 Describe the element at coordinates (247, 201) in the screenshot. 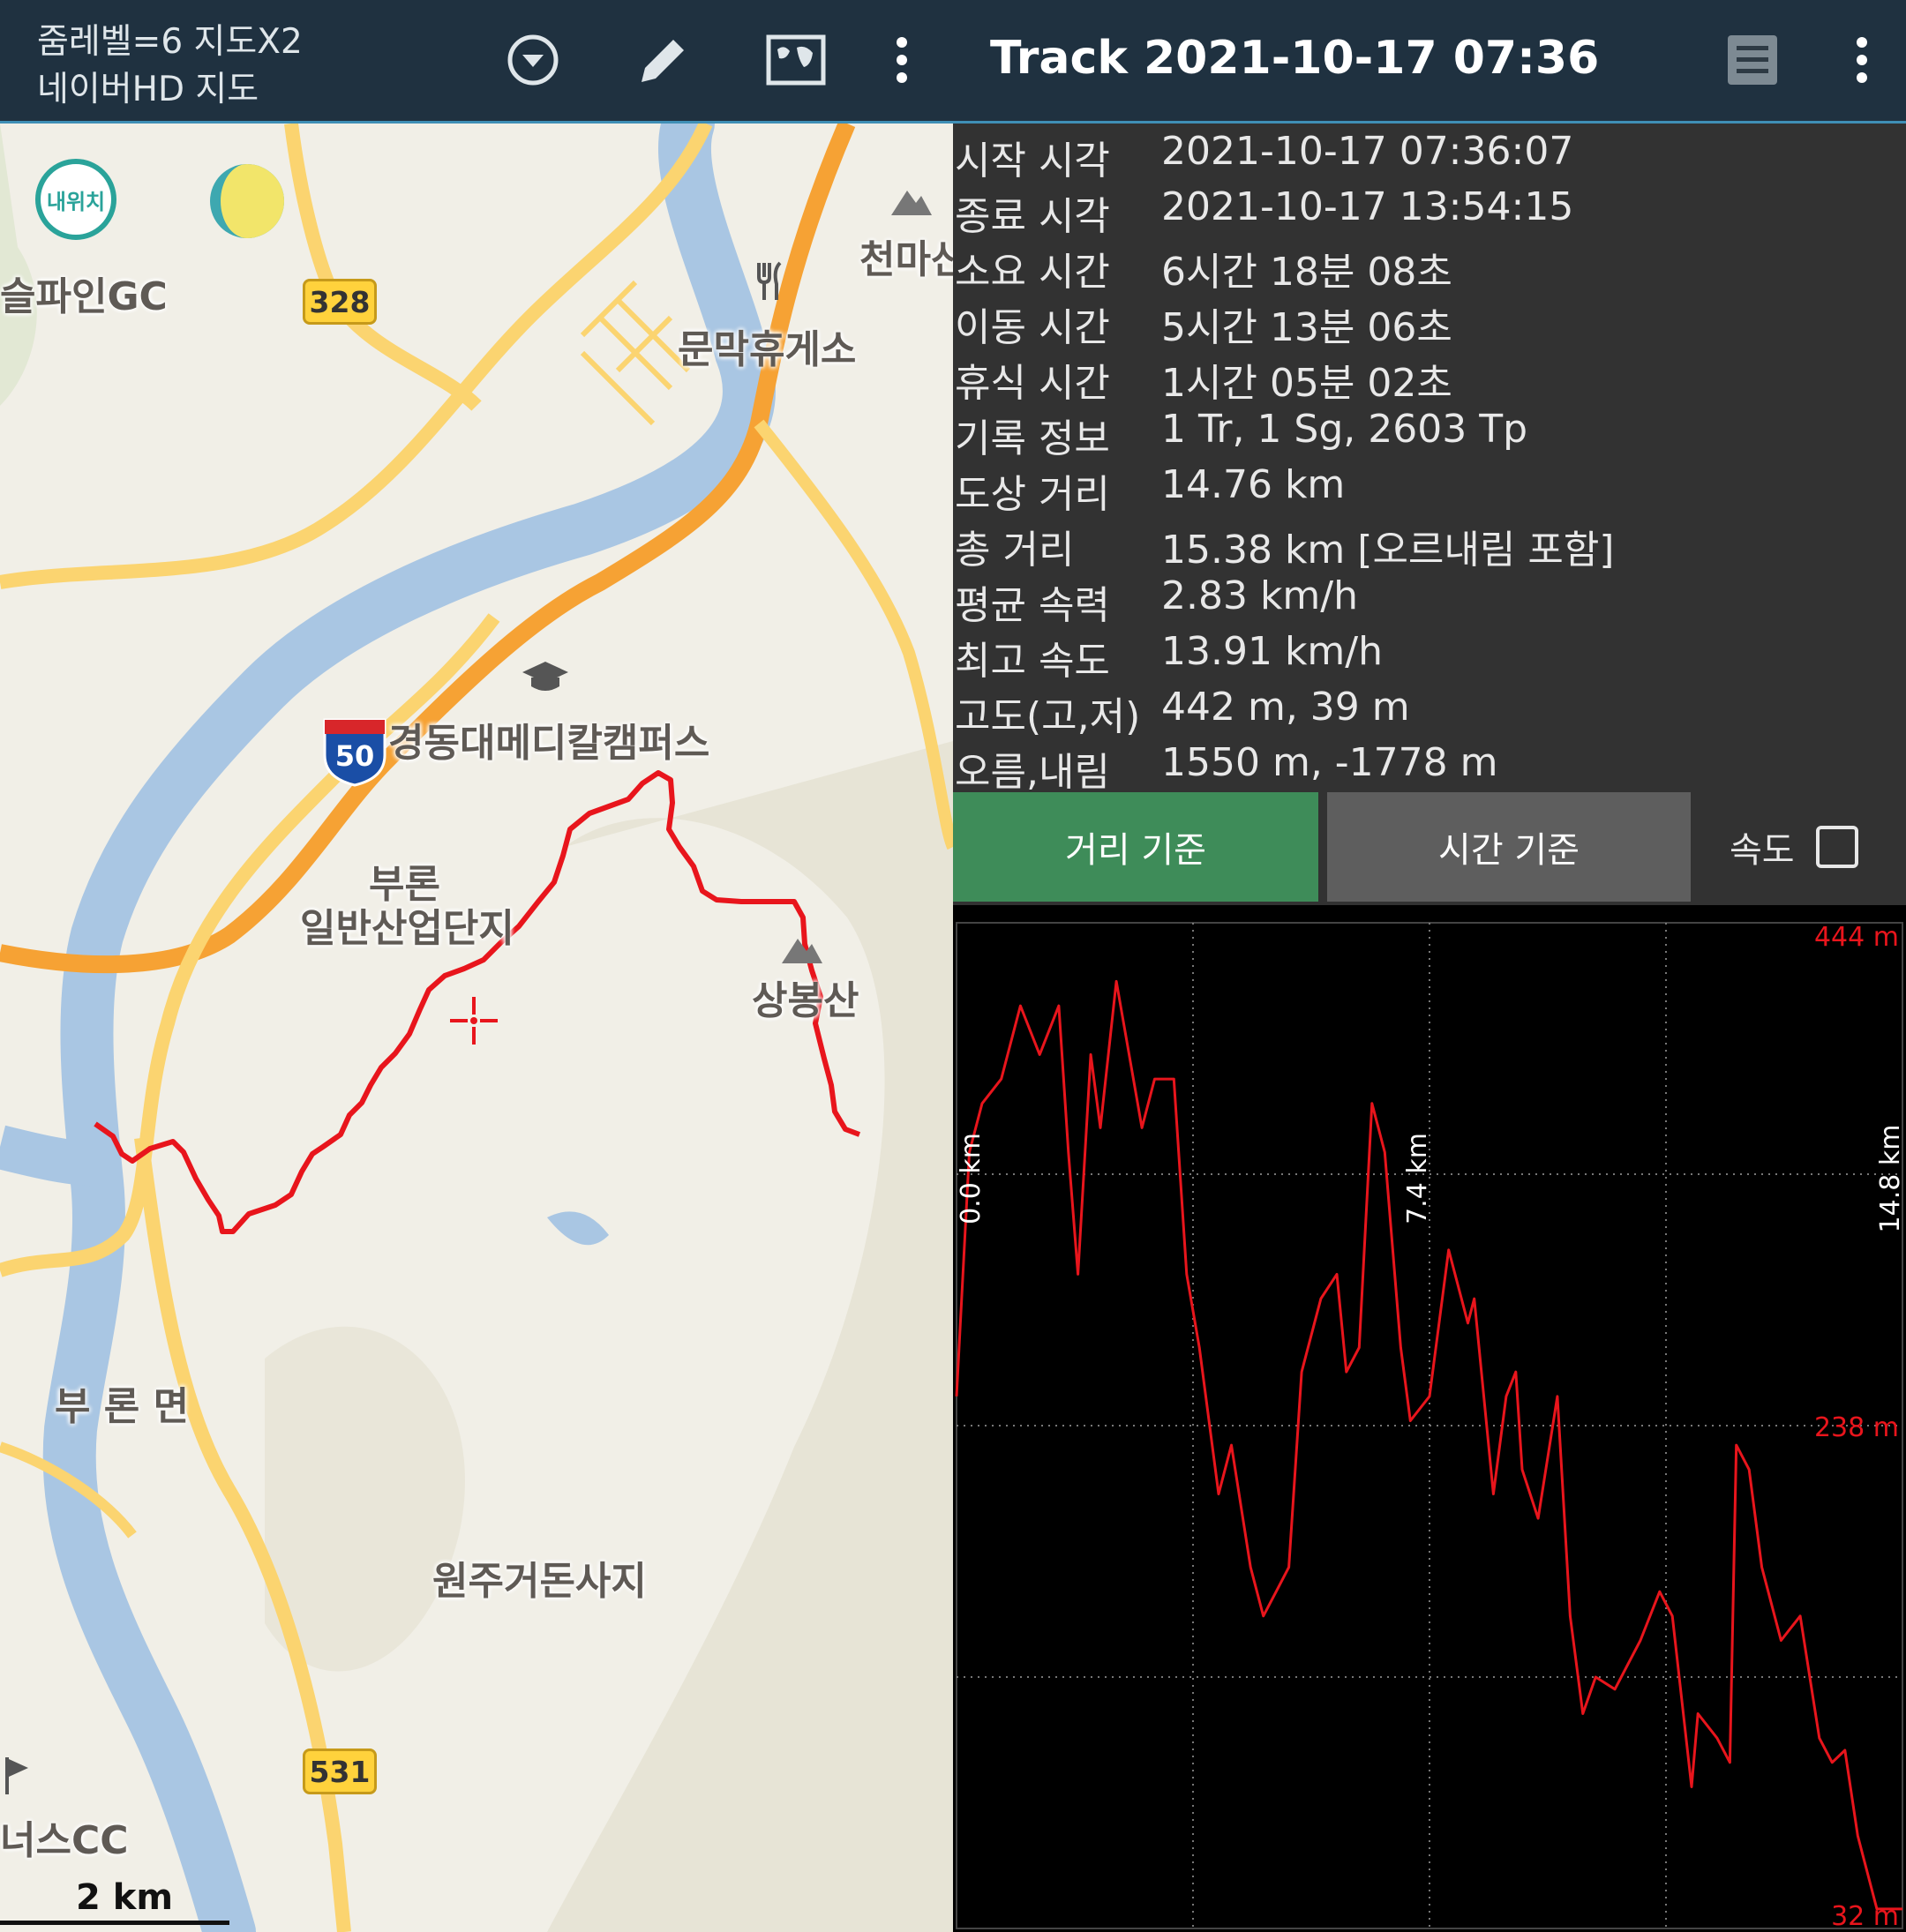

I see `sun-overlay-icon` at that location.